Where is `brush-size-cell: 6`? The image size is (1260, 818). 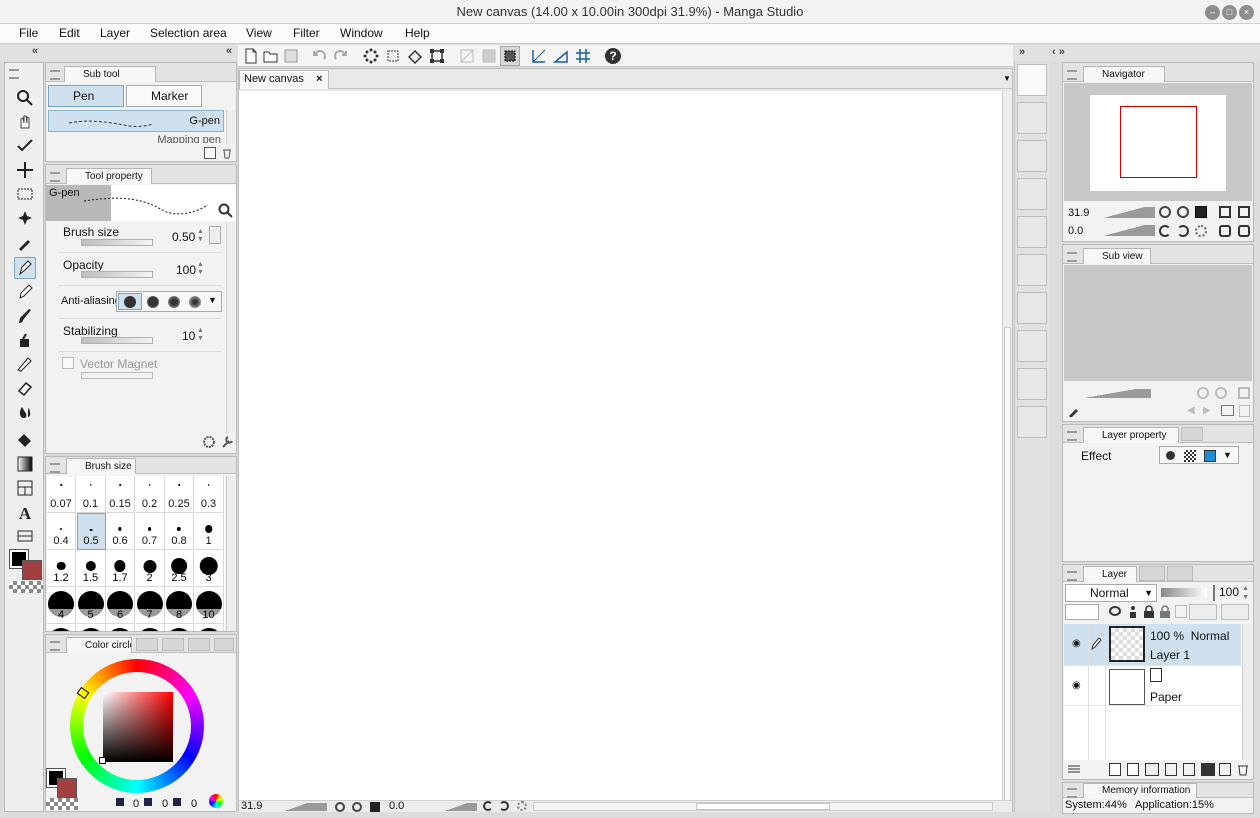
brush-size-cell: 6 is located at coordinates (120, 605).